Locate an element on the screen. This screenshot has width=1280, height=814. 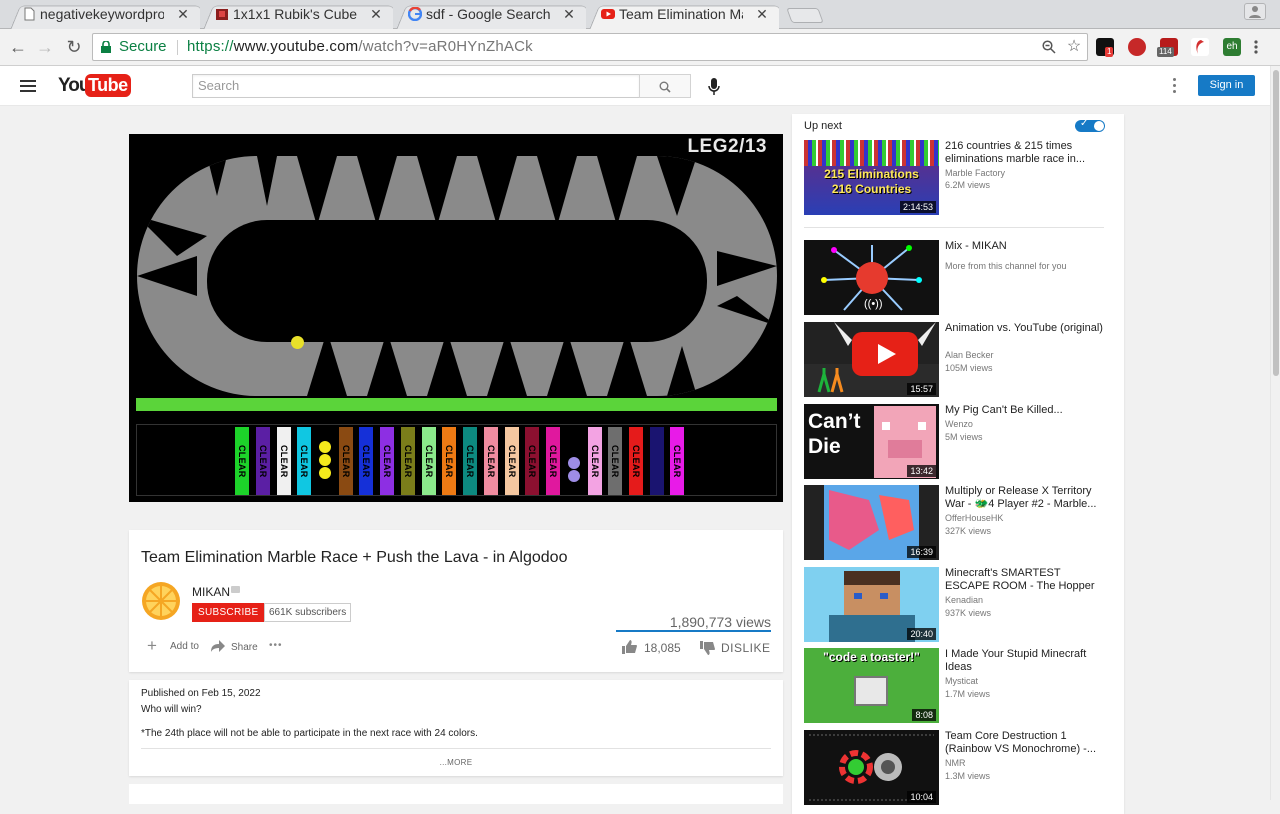
video-duration: 8:08 is located at coordinates (924, 715).